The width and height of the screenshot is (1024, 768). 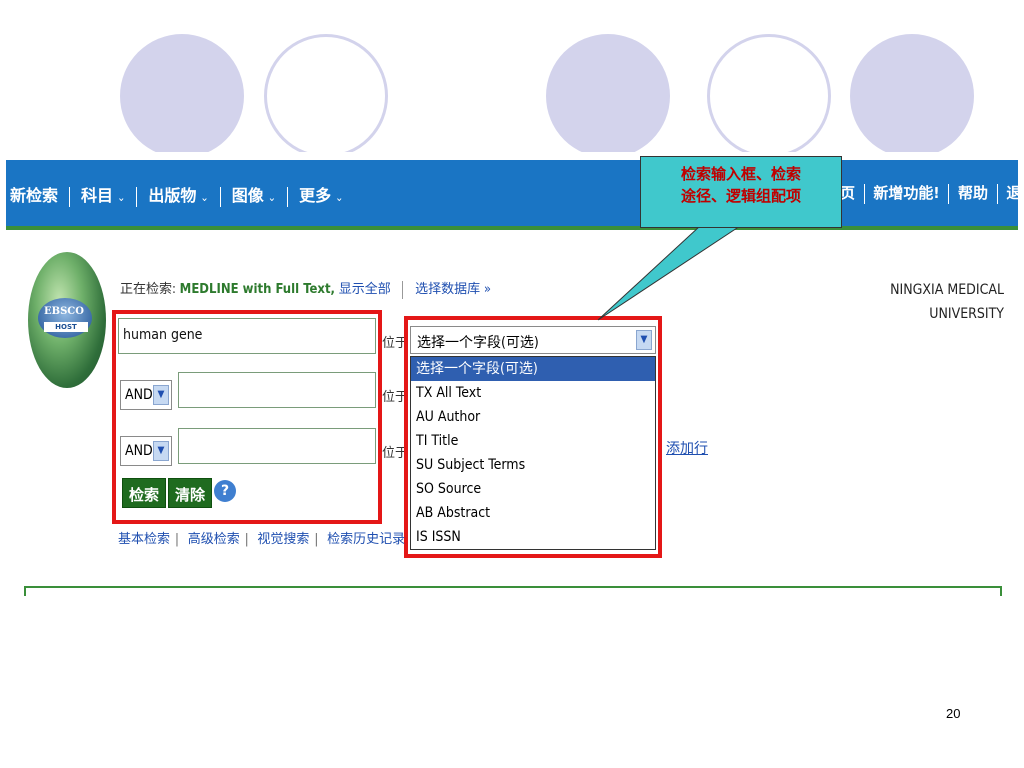 I want to click on institution-line-1: NINGXIA MEDICAL, so click(x=947, y=290).